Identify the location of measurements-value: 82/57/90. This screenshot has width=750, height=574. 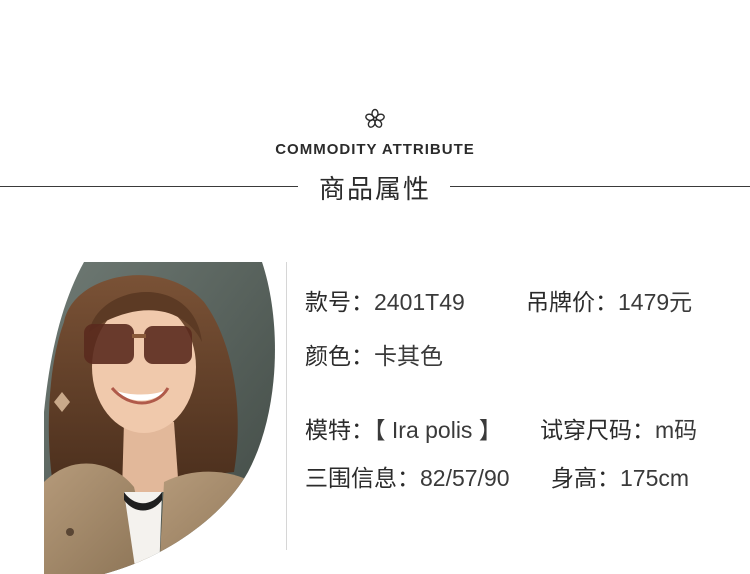
(465, 478).